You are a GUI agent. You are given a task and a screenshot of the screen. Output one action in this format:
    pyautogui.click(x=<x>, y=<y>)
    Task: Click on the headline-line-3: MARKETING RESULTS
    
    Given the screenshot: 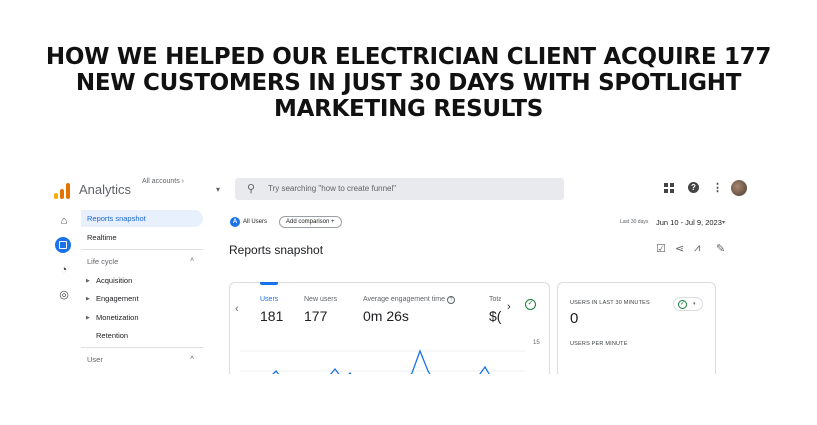 What is the action you would take?
    pyautogui.click(x=408, y=109)
    